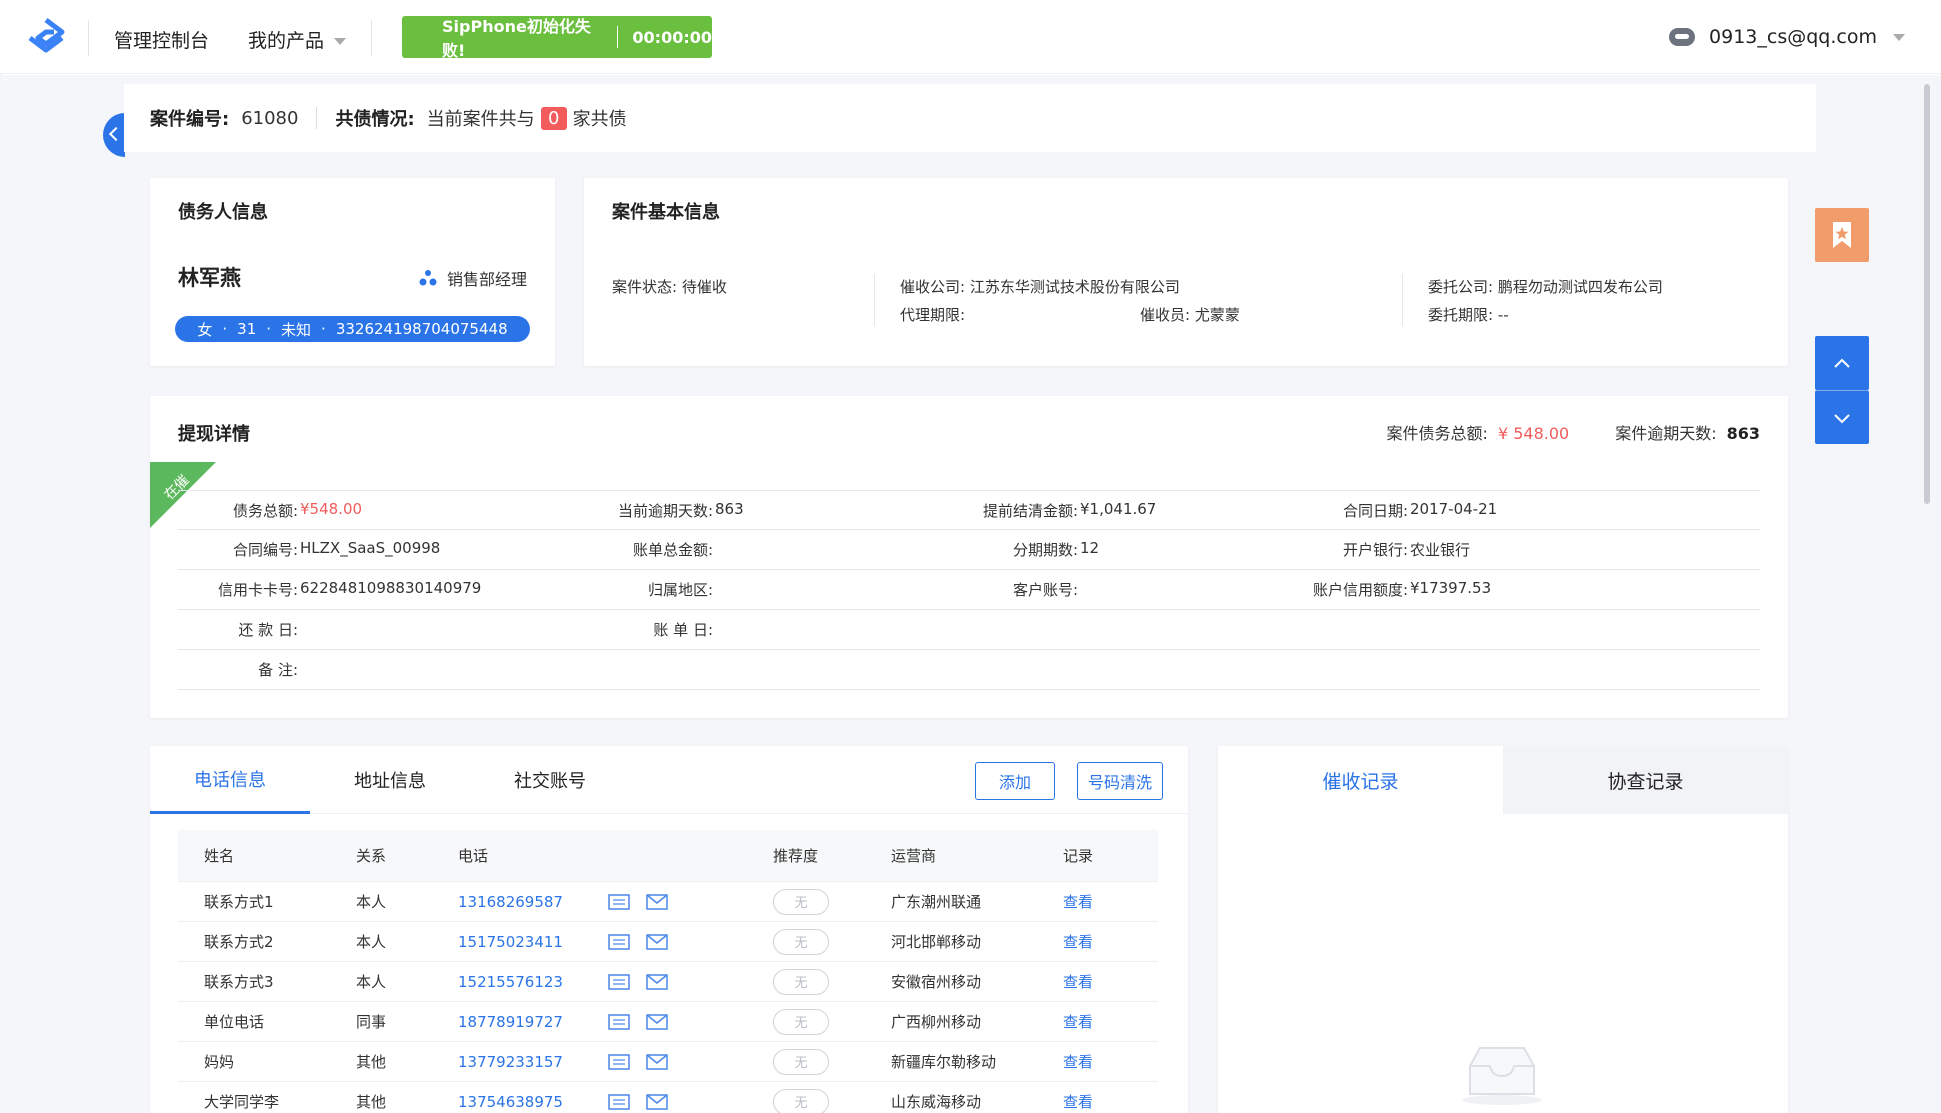 The height and width of the screenshot is (1113, 1941). I want to click on user-menu: 0913_cs@qq.com, so click(1787, 37).